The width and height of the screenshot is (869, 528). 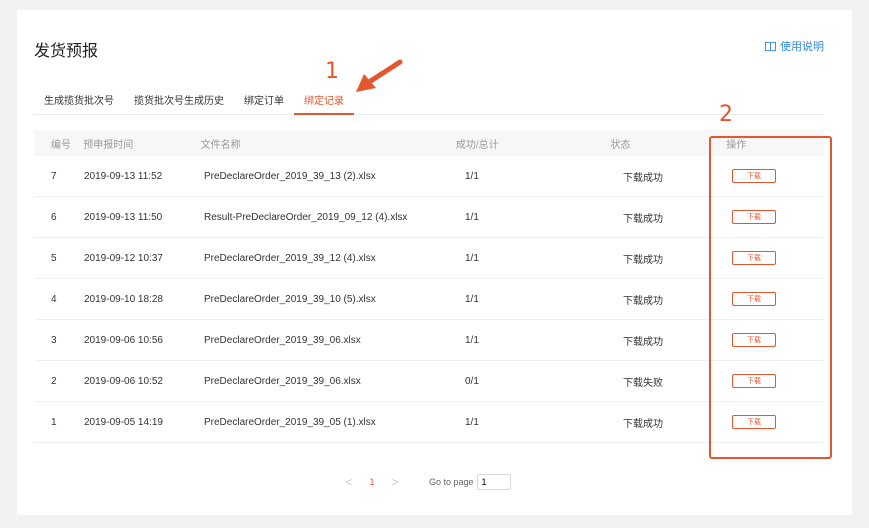 I want to click on cell-time: 2019-09-12 10:37, so click(x=123, y=258).